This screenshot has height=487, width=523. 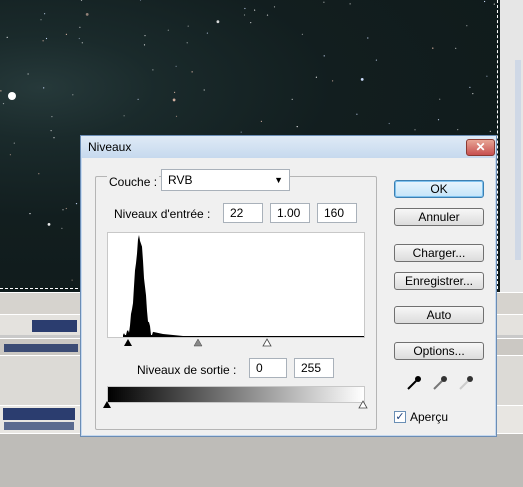 I want to click on channel-select: RVB ▼, so click(x=225, y=180).